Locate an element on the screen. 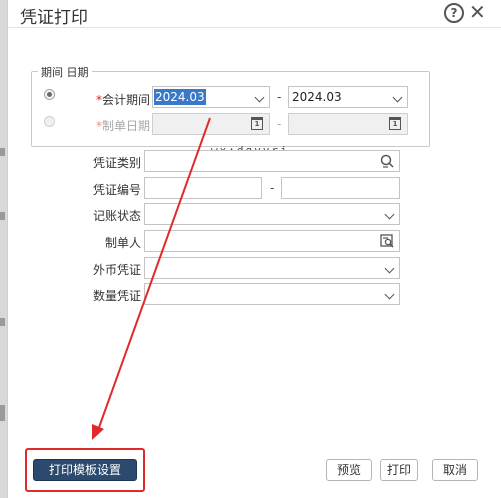 This screenshot has height=498, width=501. entry-date-from-field: 1 is located at coordinates (211, 124).